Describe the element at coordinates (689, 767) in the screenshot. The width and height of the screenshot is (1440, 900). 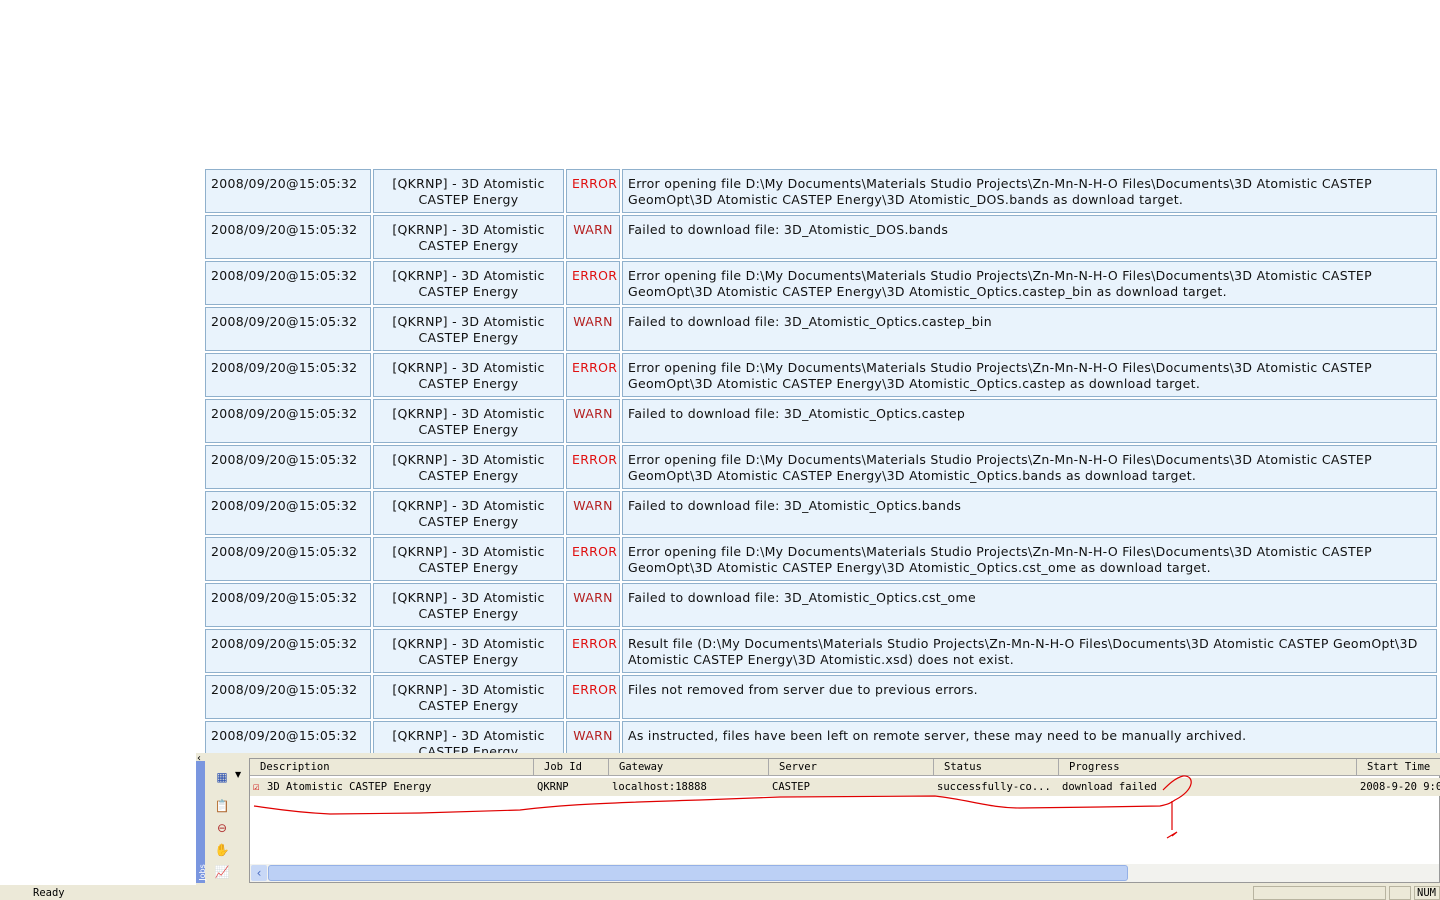
I see `column-header: Gateway` at that location.